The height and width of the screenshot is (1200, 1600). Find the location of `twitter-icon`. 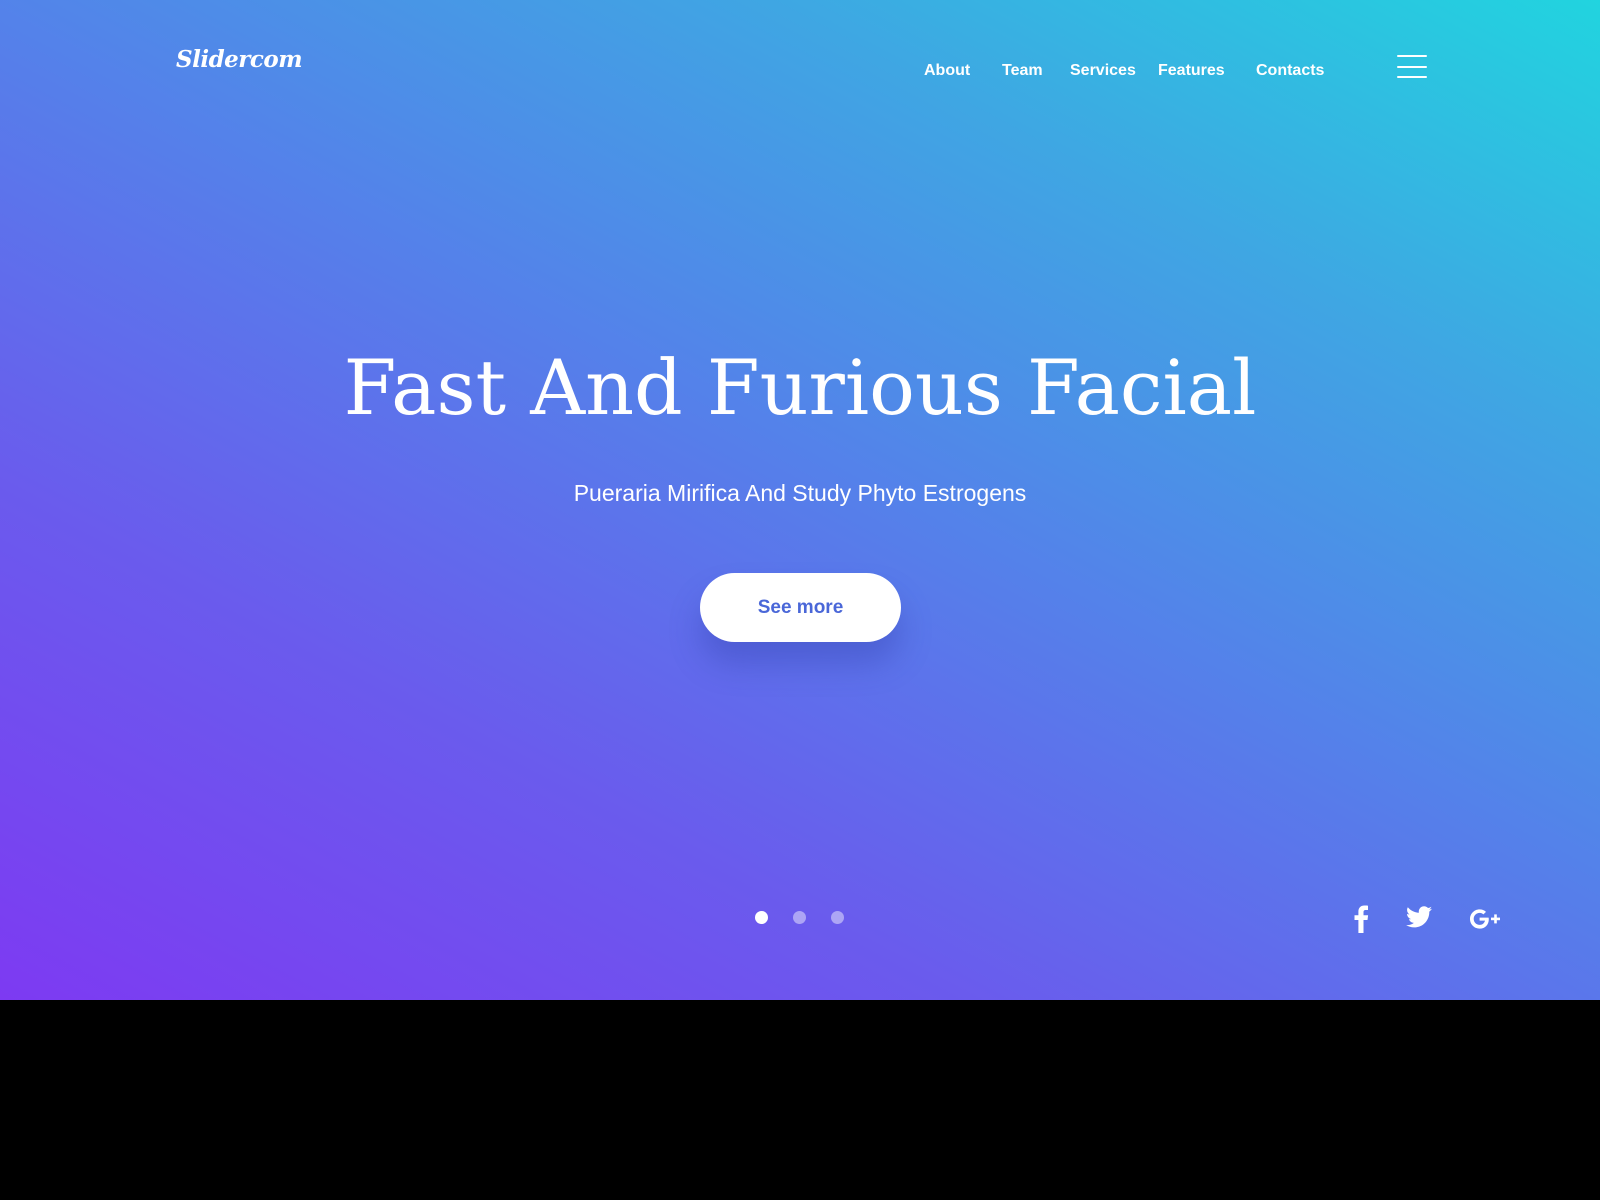

twitter-icon is located at coordinates (1419, 917).